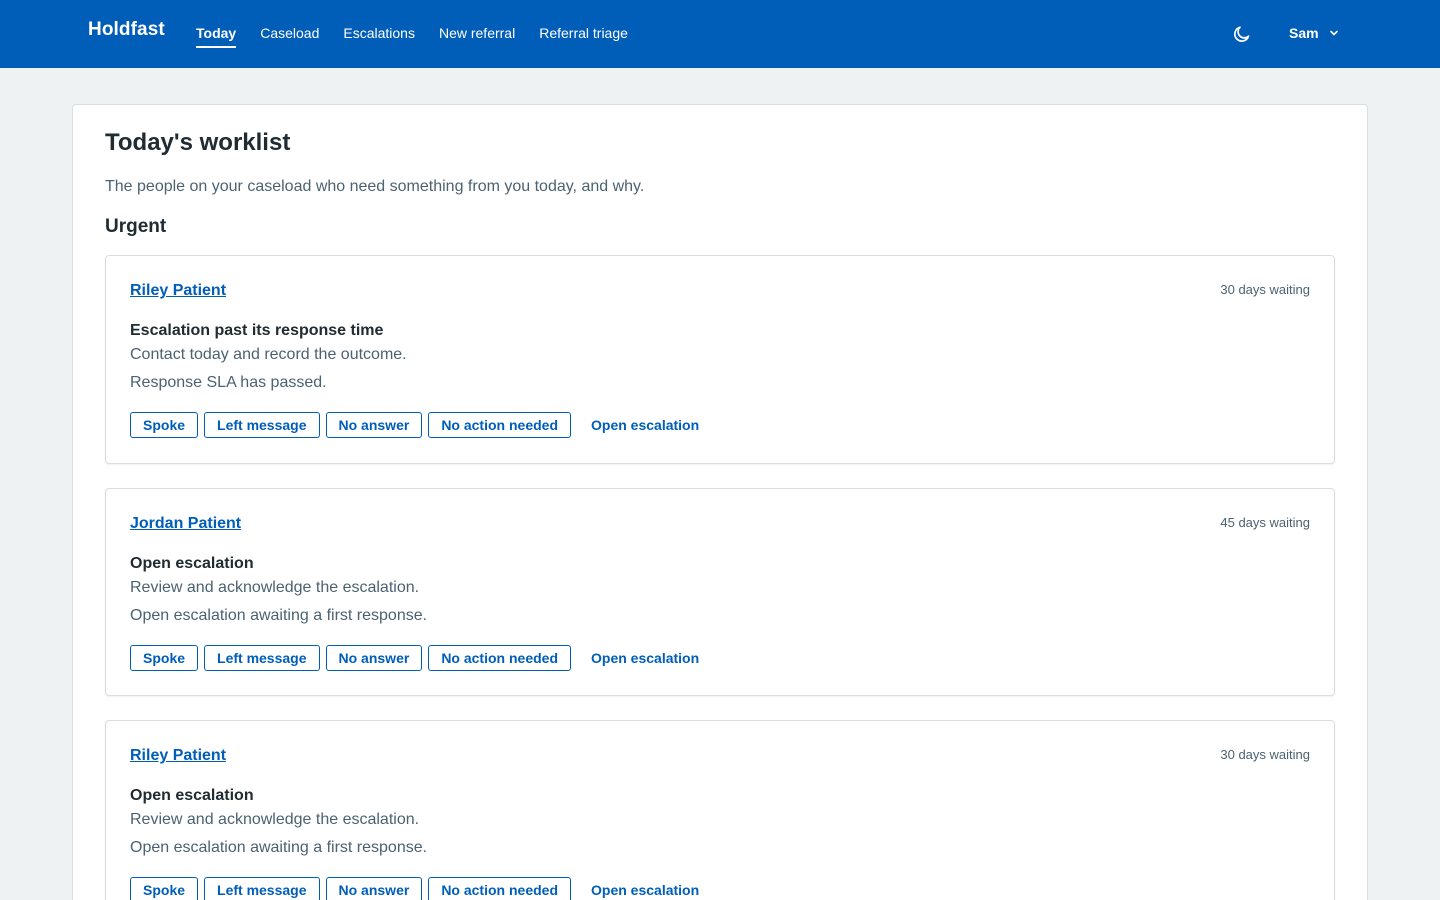  What do you see at coordinates (1333, 33) in the screenshot?
I see `chevron-down-icon` at bounding box center [1333, 33].